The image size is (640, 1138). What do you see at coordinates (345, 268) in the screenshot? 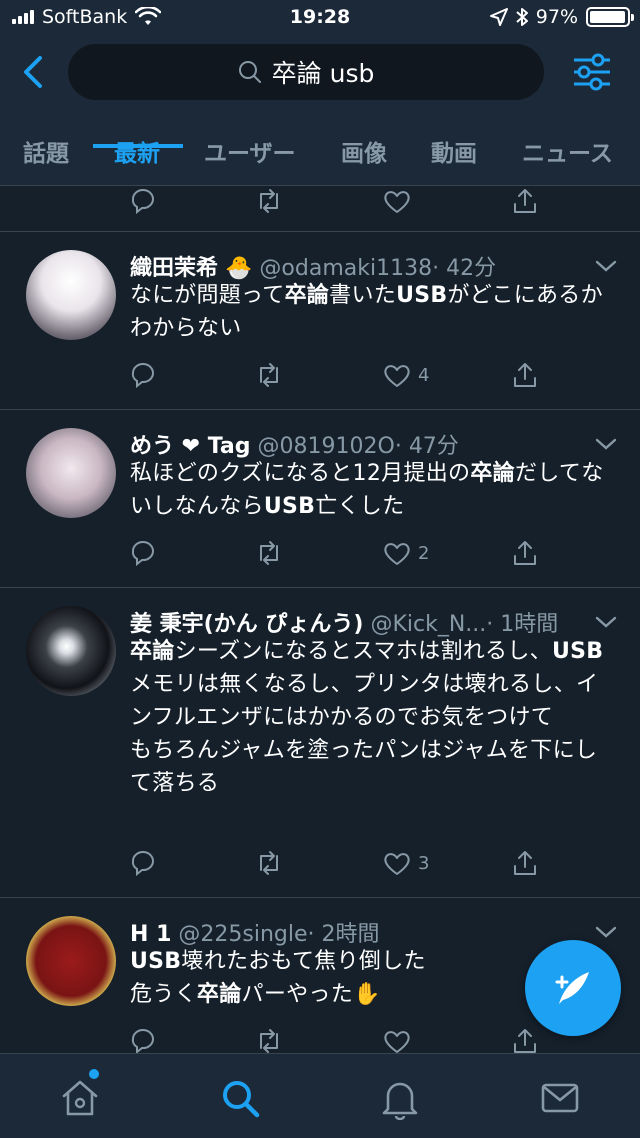
I see `user-handle: @odamaki1138` at bounding box center [345, 268].